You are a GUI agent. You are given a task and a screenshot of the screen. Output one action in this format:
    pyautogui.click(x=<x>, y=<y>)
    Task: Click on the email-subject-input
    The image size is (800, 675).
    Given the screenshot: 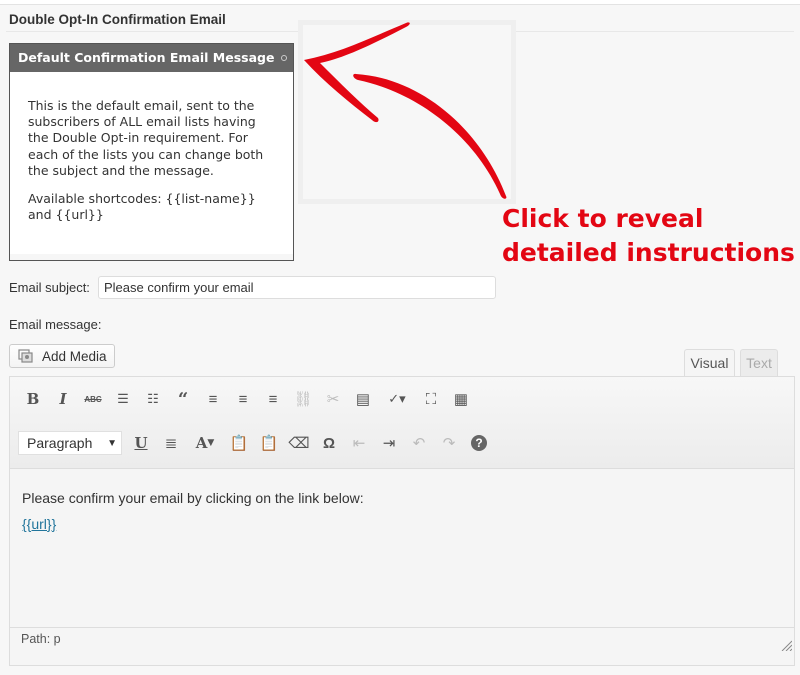 What is the action you would take?
    pyautogui.click(x=297, y=287)
    